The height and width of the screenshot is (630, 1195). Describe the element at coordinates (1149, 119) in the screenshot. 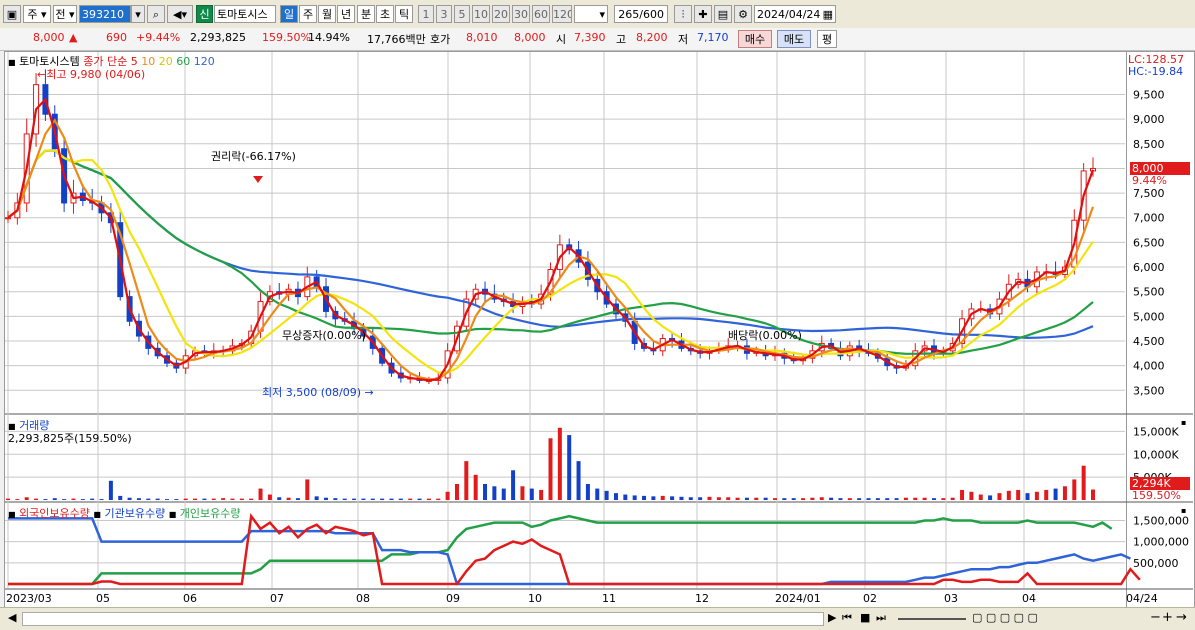

I see `price-tick-label: 9,000` at that location.